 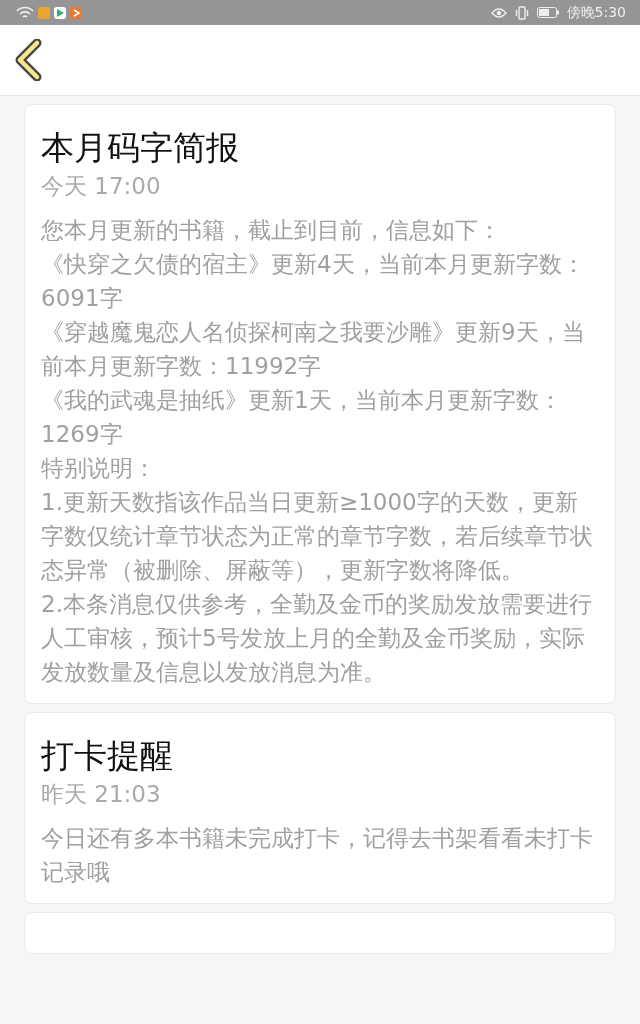 What do you see at coordinates (29, 60) in the screenshot?
I see `back-button` at bounding box center [29, 60].